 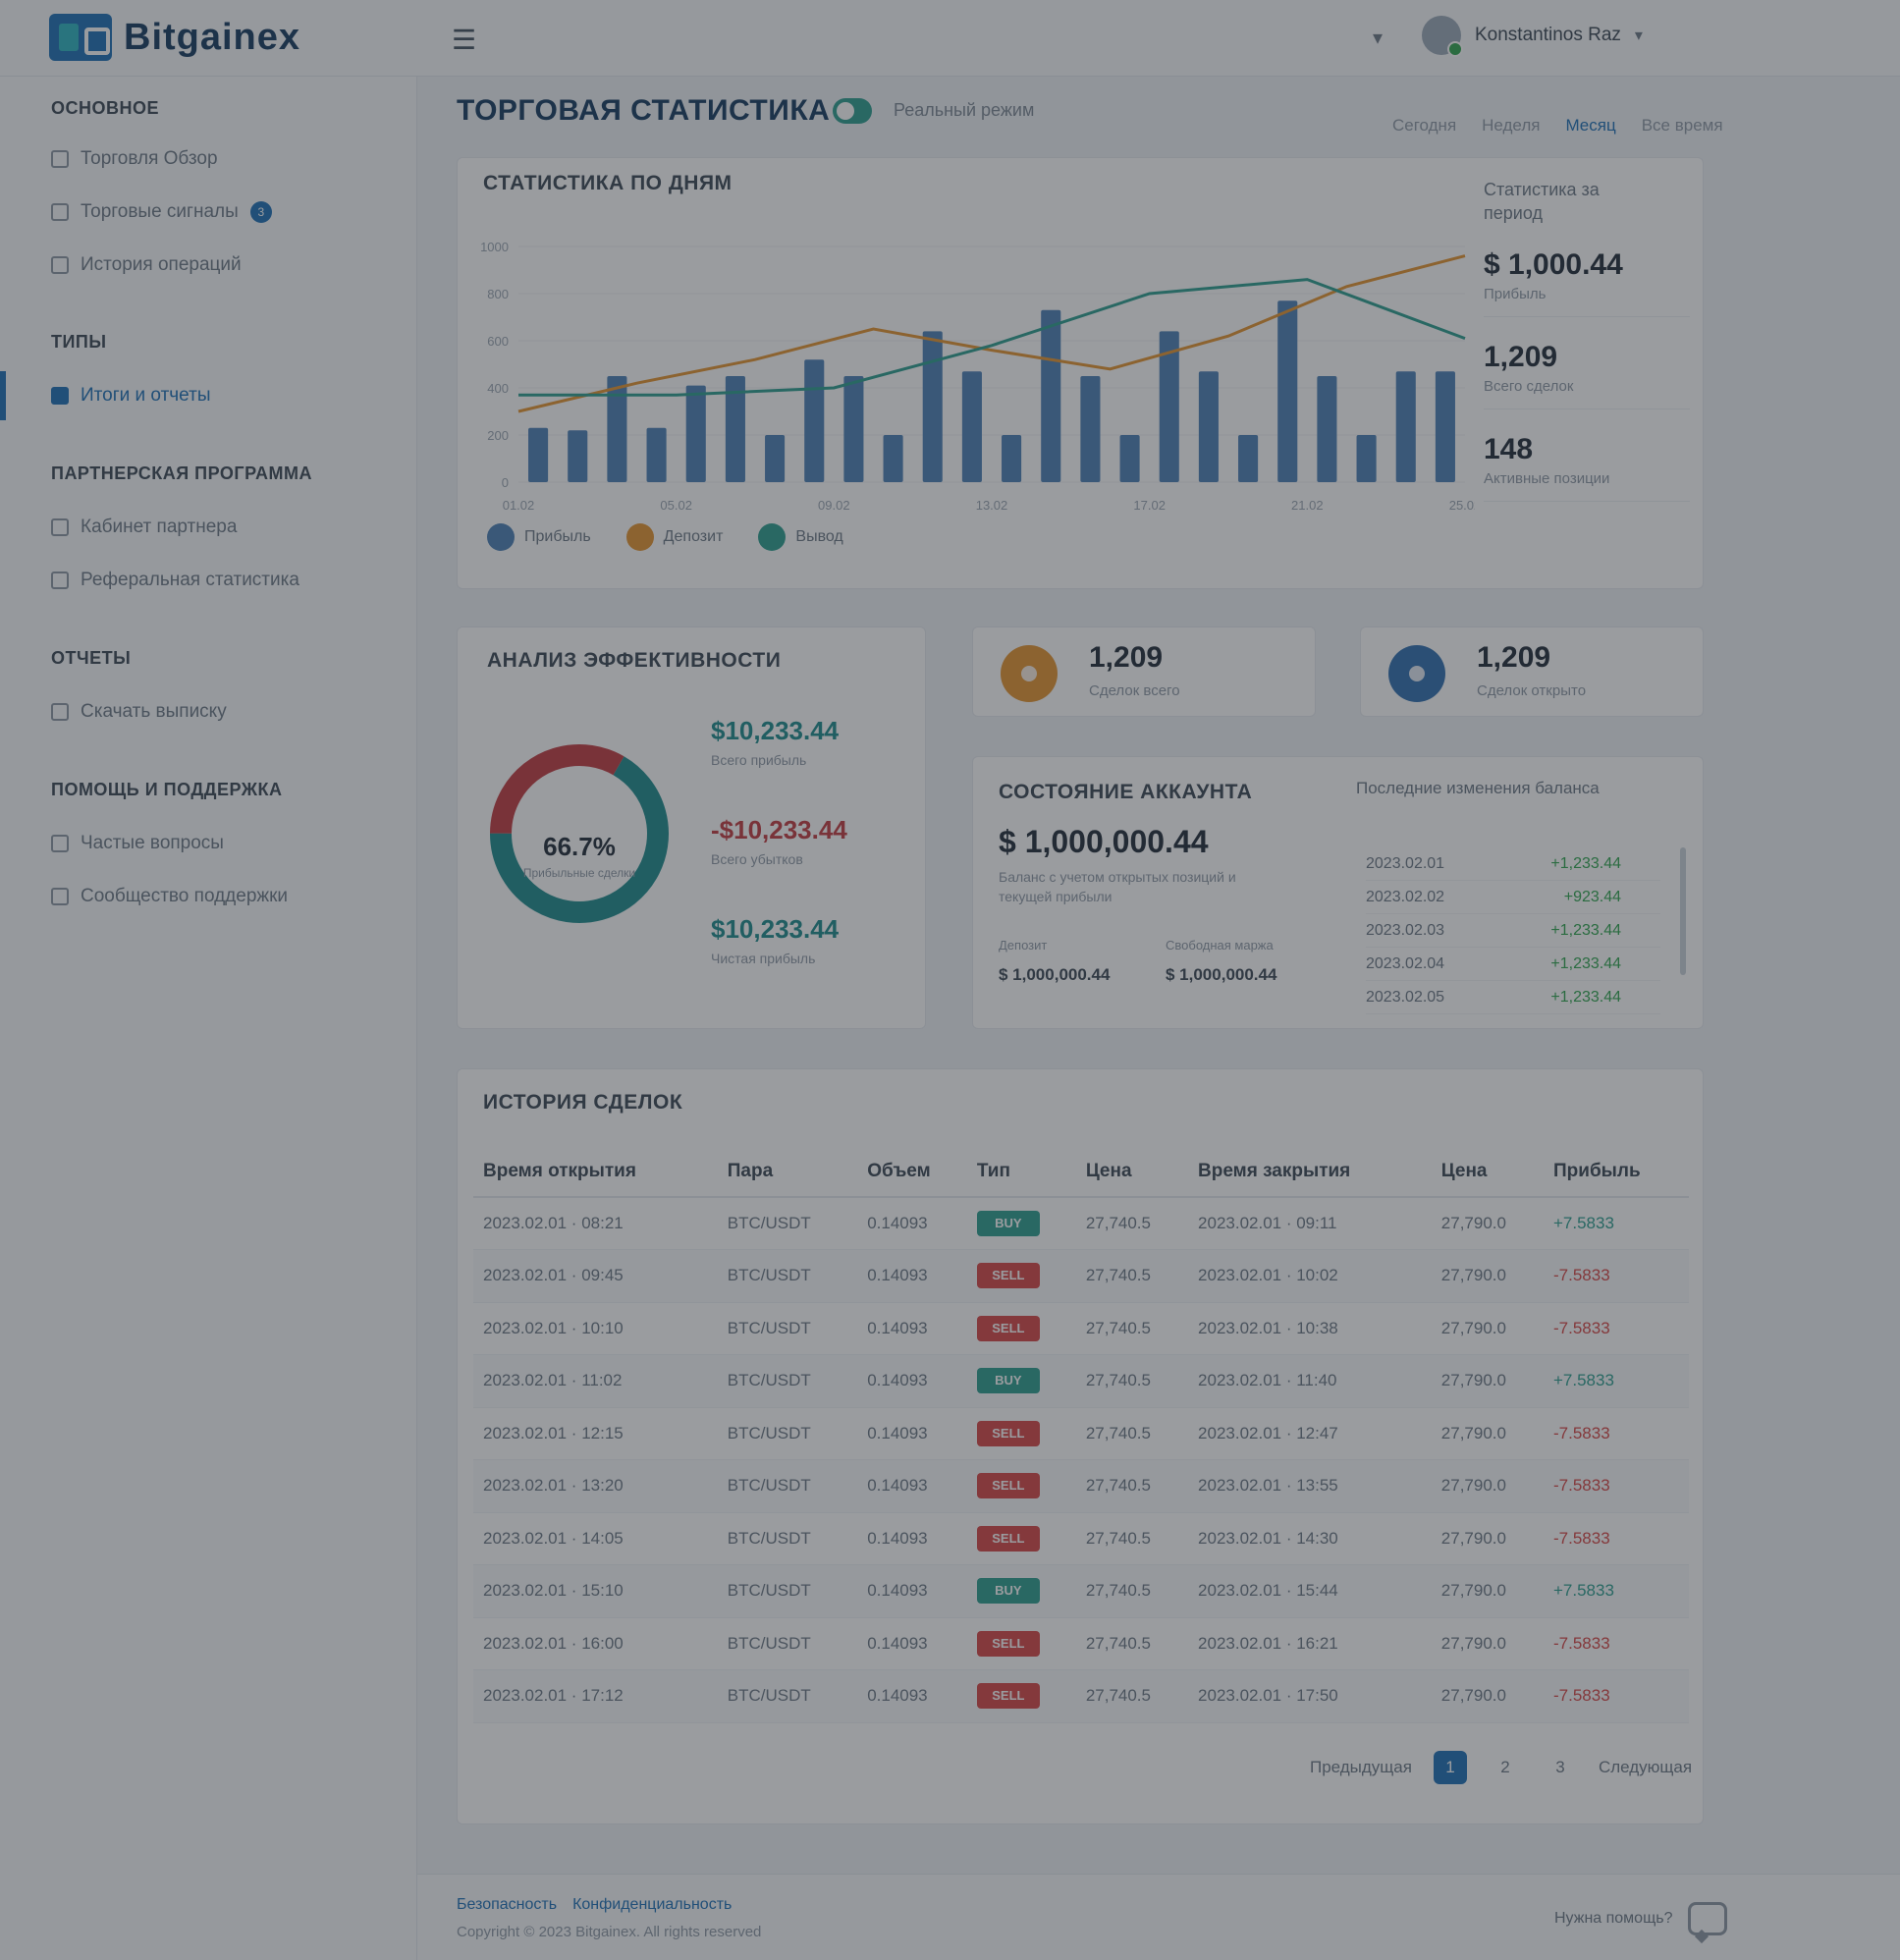 I want to click on sidebar-item-faq: Частые вопросы, so click(x=137, y=843).